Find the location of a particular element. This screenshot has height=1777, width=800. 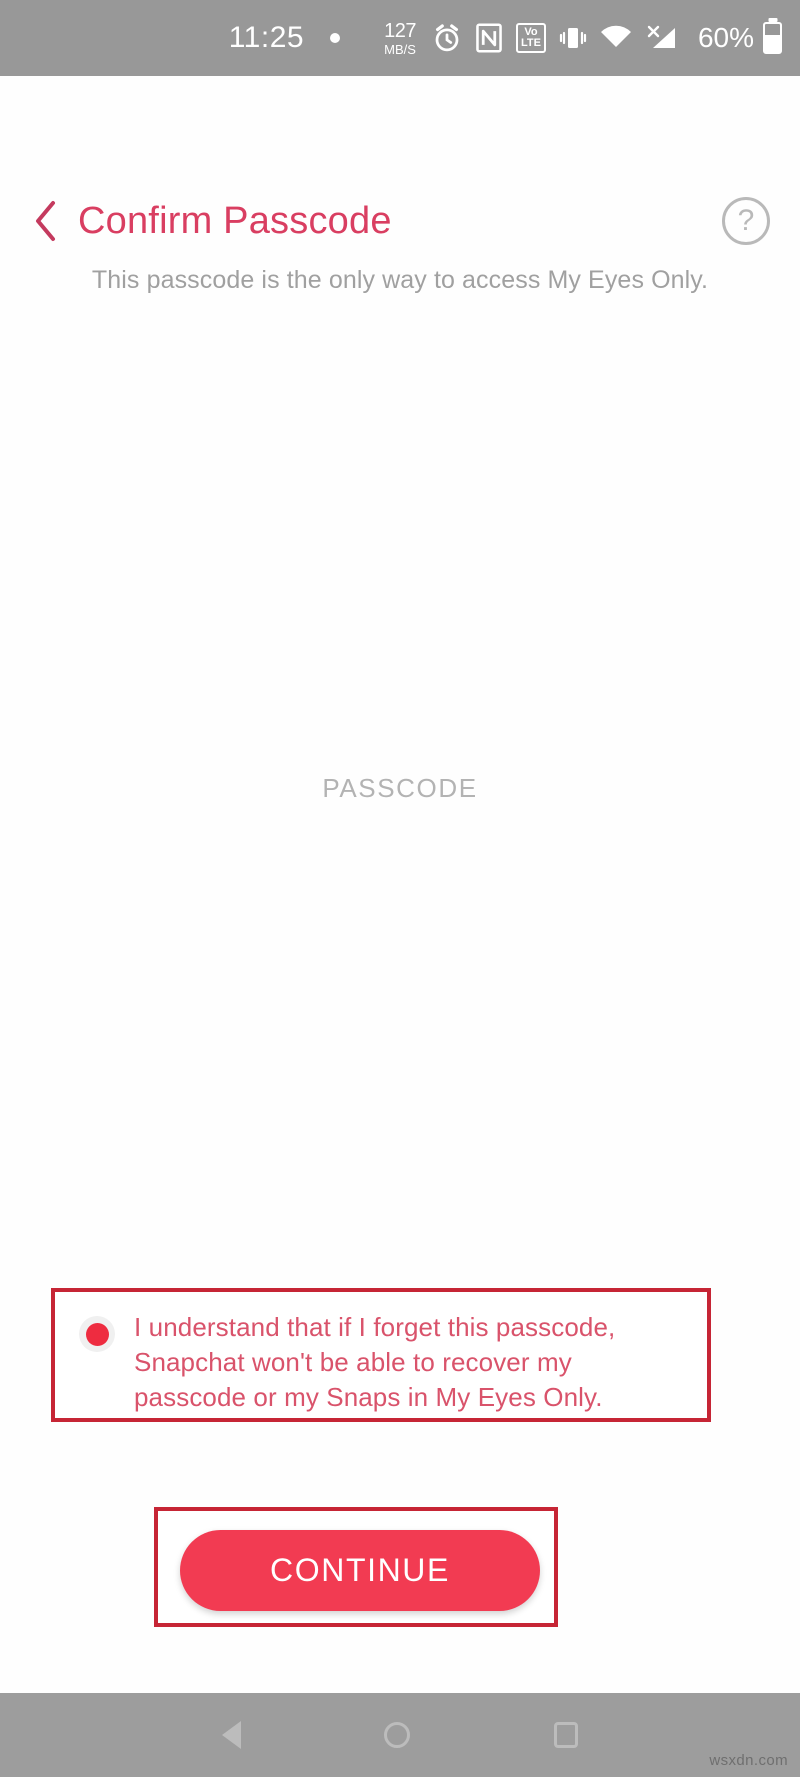

nfc-icon is located at coordinates (489, 38).